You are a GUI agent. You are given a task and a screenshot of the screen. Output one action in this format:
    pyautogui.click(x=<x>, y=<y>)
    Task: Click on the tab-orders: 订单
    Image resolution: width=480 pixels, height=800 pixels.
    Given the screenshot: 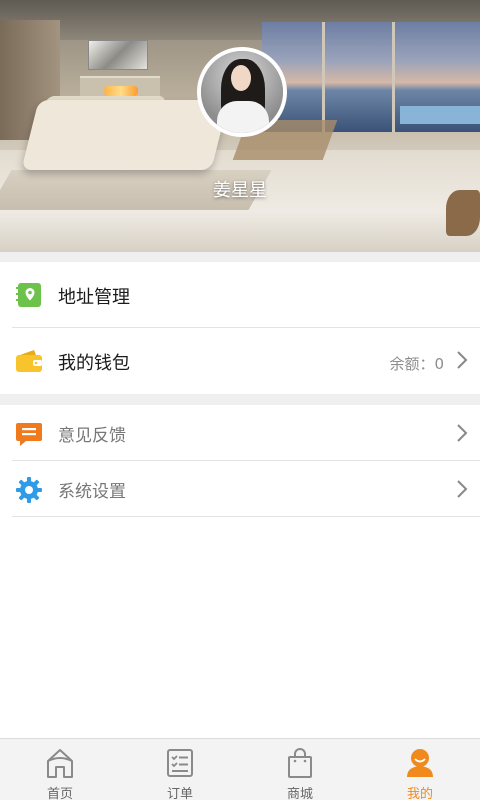 What is the action you would take?
    pyautogui.click(x=180, y=769)
    